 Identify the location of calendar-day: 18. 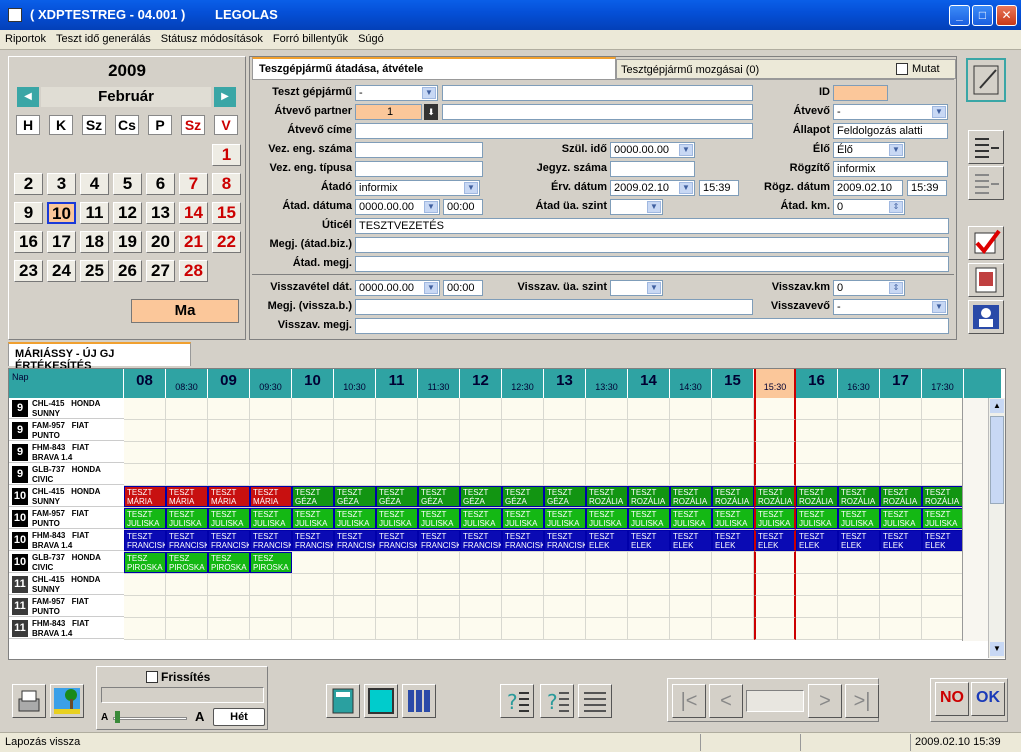
(94, 242).